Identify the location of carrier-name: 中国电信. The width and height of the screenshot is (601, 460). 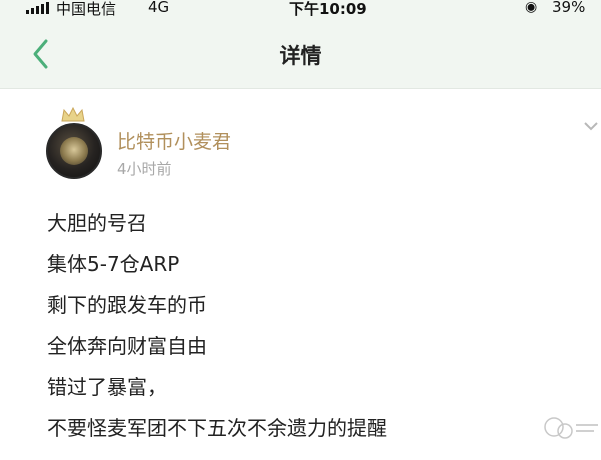
(86, 9).